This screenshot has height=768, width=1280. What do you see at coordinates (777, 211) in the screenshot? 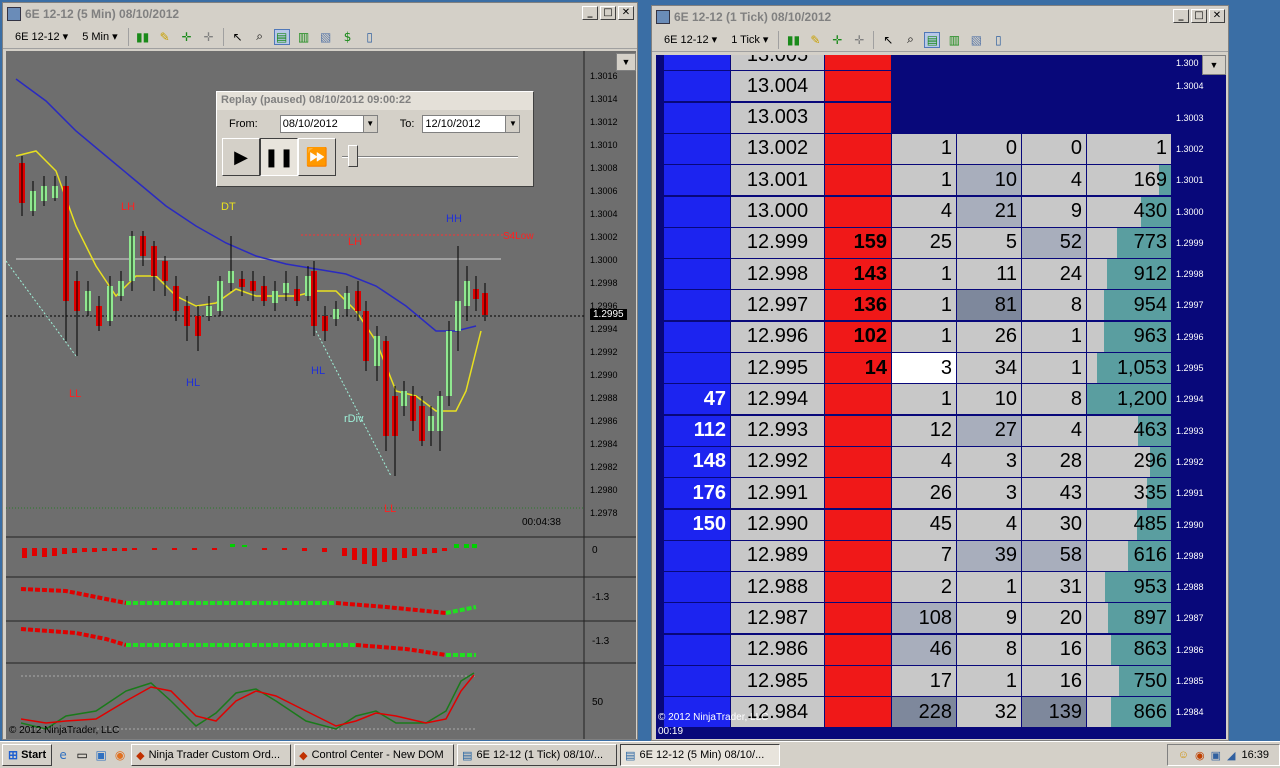
I see `price-cell: 13.000` at bounding box center [777, 211].